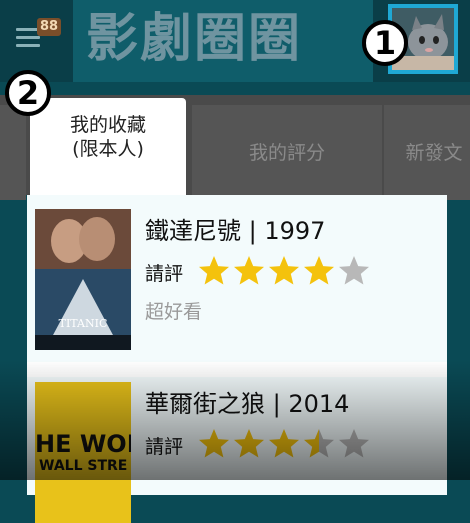  I want to click on tab-label-line2: (限本人), so click(108, 149).